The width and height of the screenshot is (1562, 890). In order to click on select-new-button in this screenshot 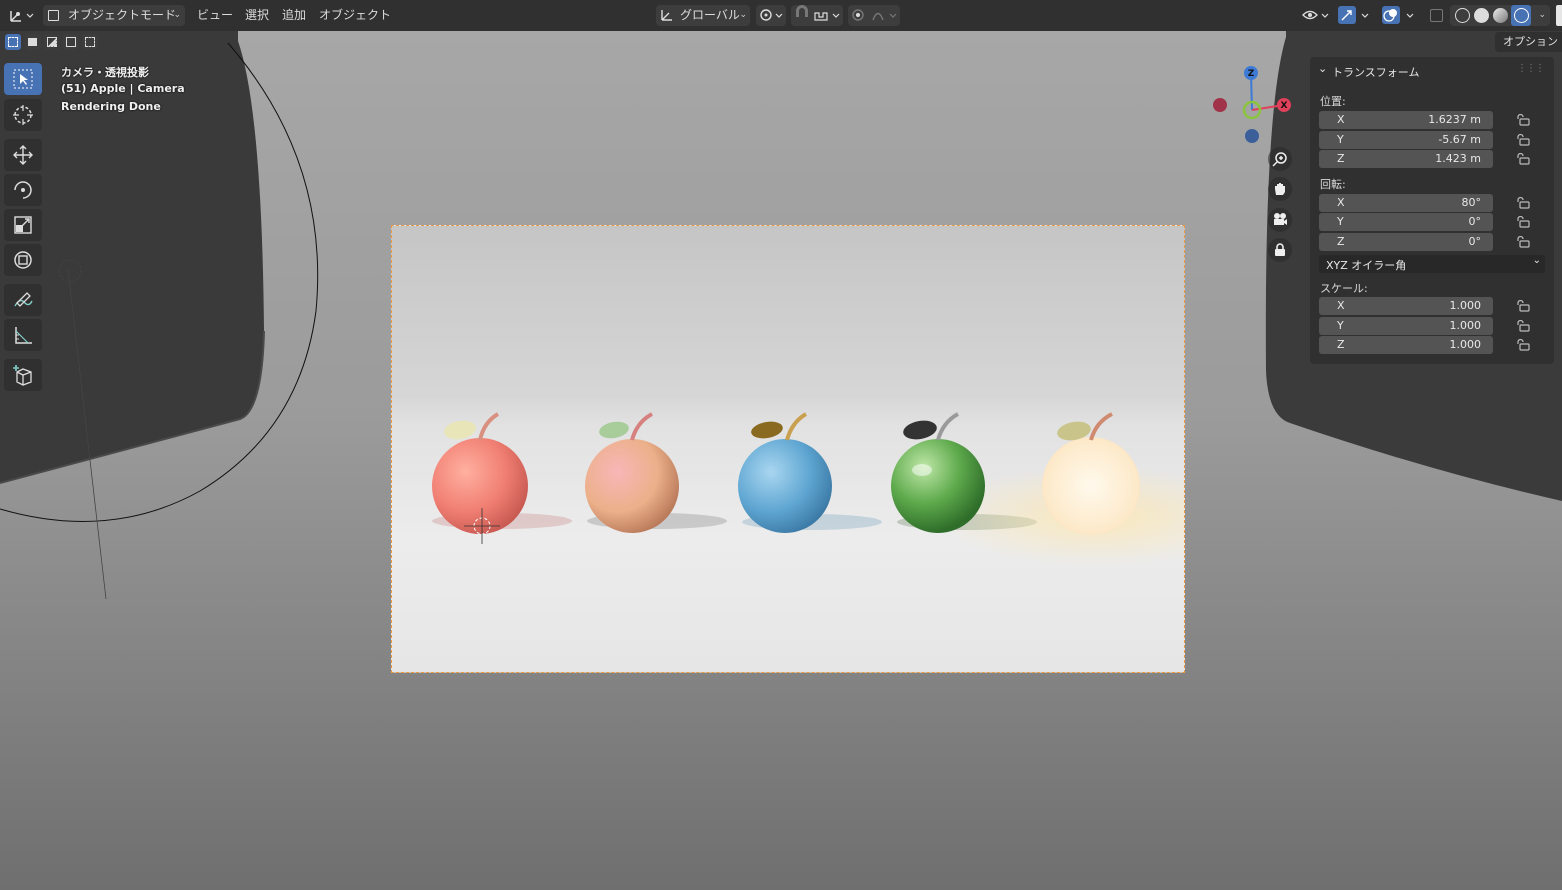, I will do `click(13, 42)`.